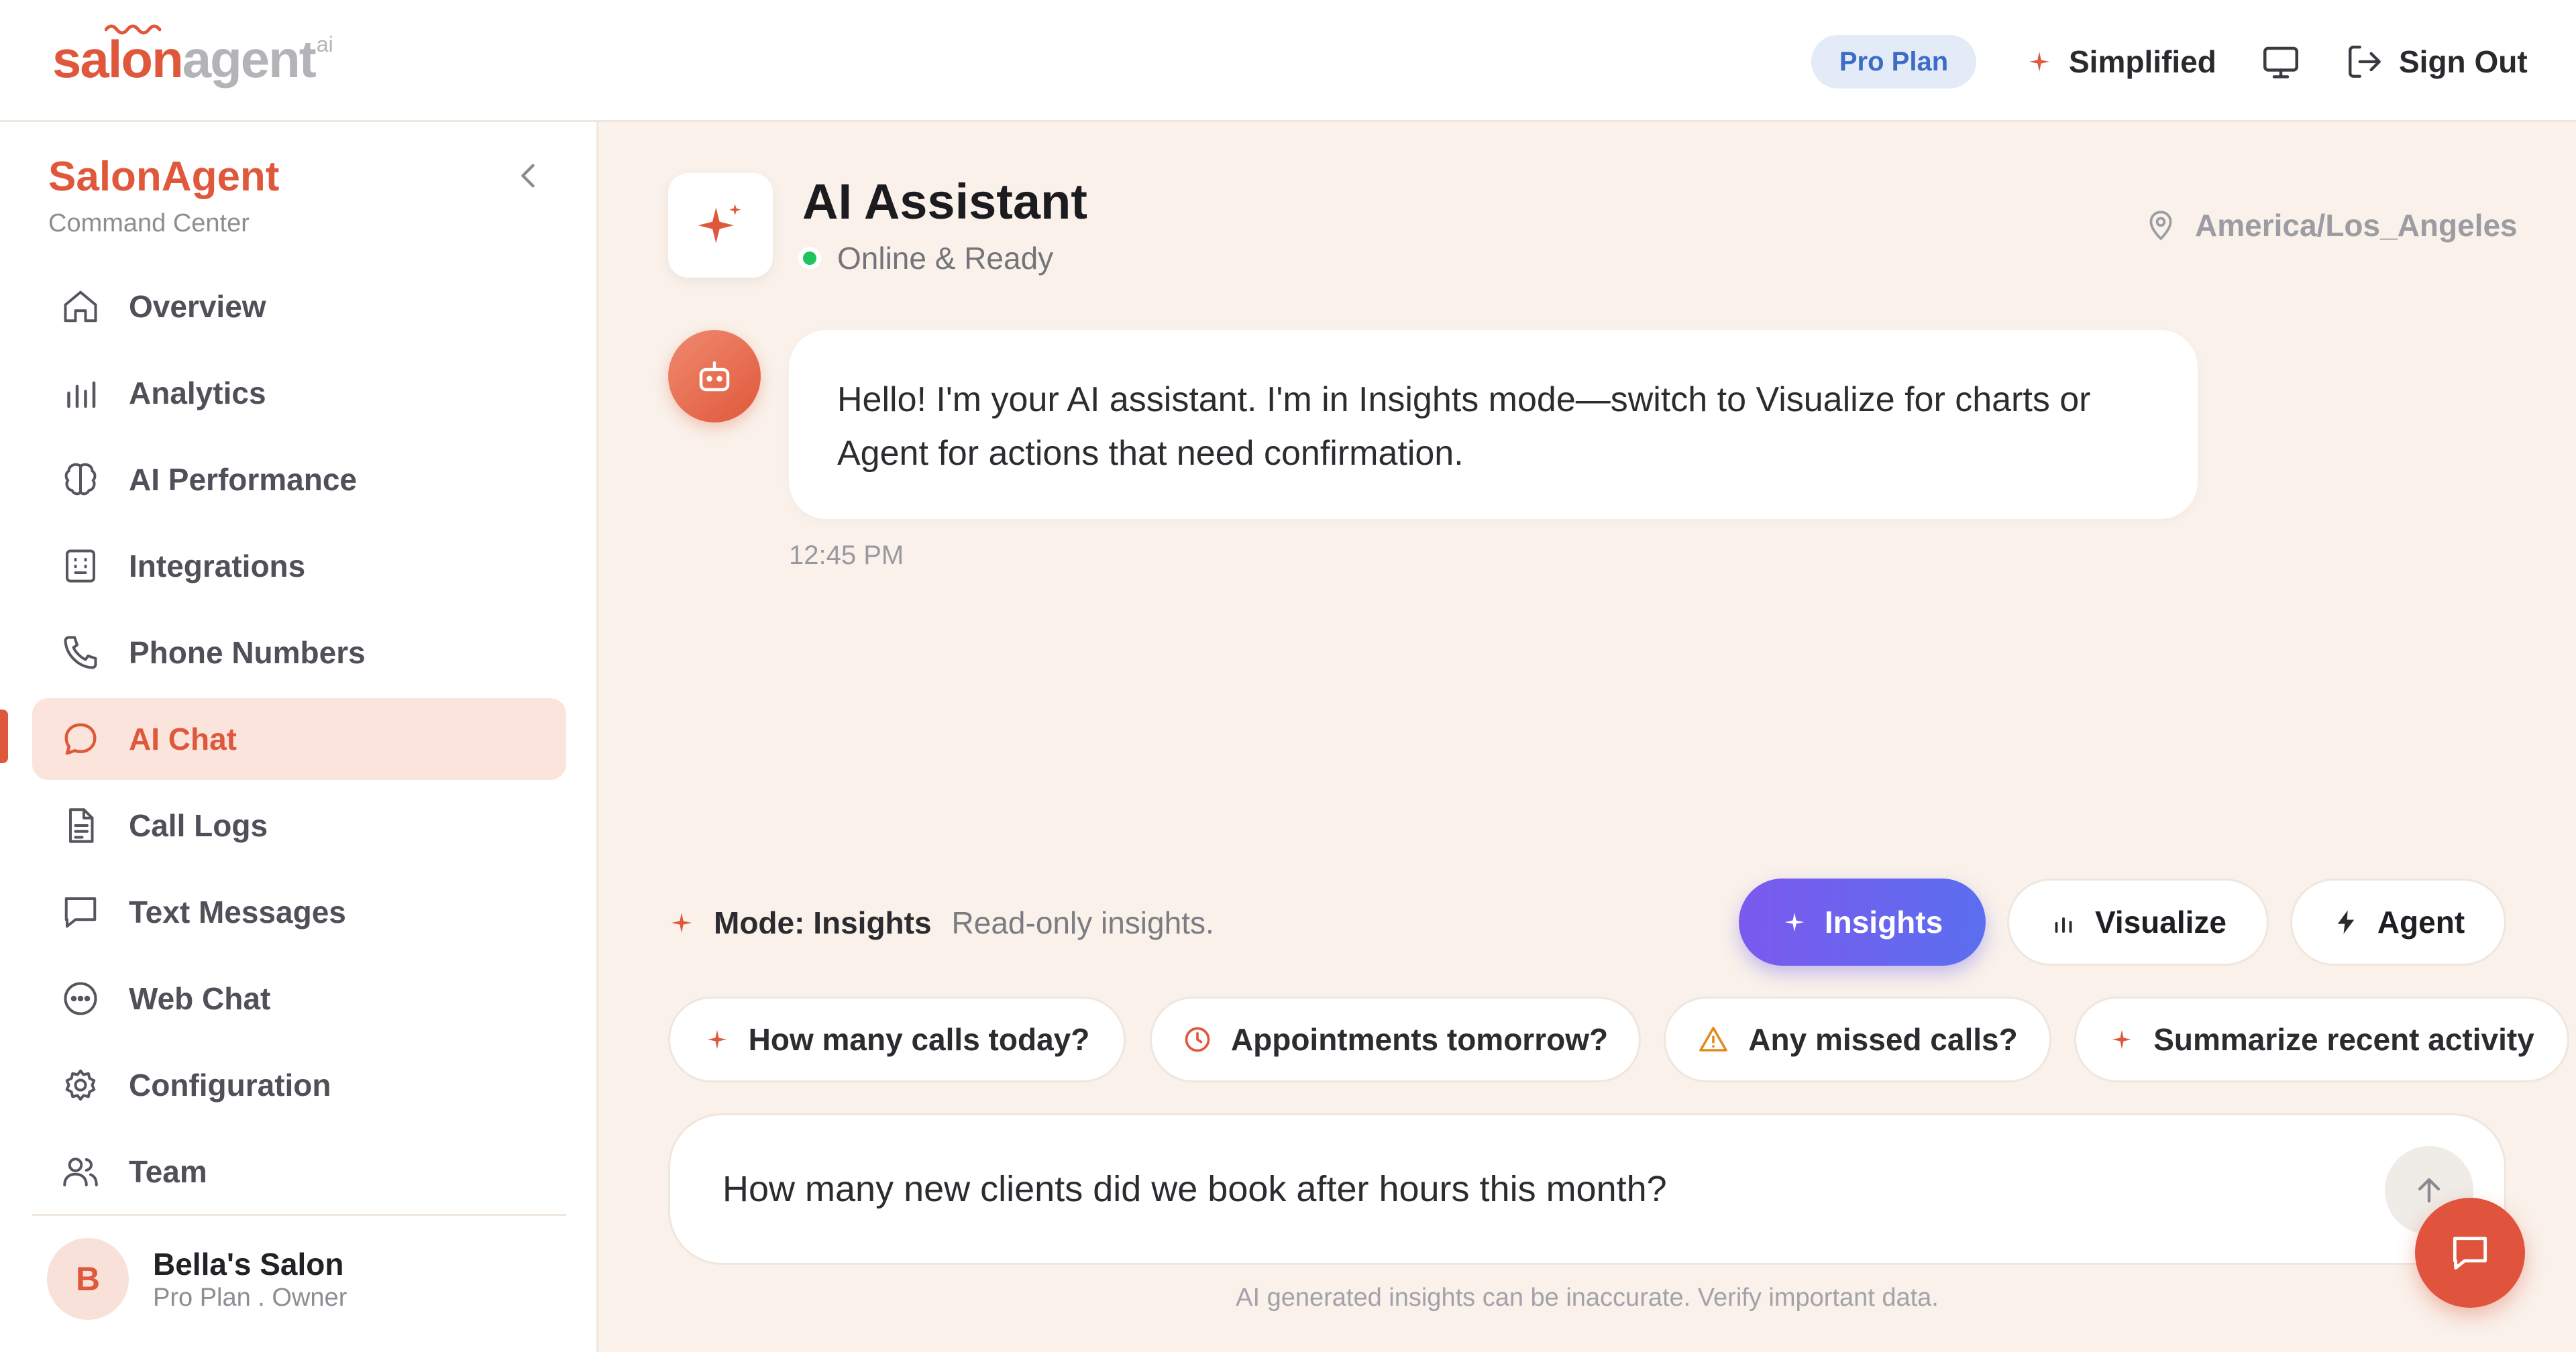 This screenshot has width=2576, height=1352. I want to click on sidebar-divider, so click(299, 1215).